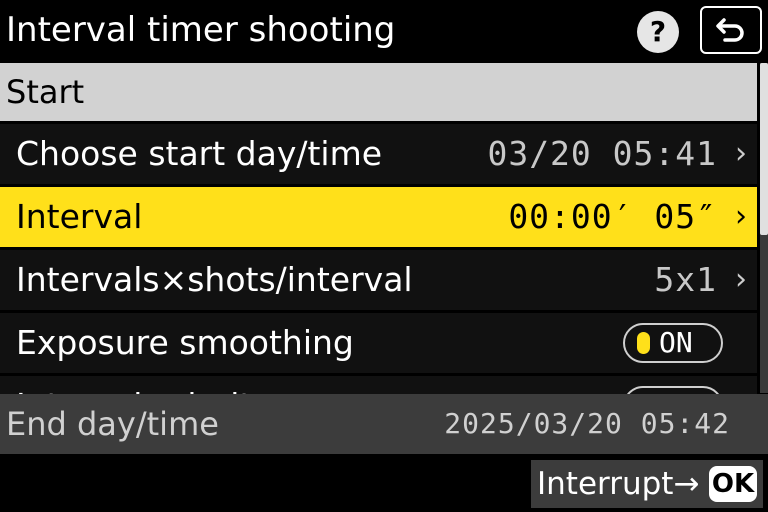 The width and height of the screenshot is (768, 512). Describe the element at coordinates (685, 279) in the screenshot. I see `menu-item-value: 5x1` at that location.